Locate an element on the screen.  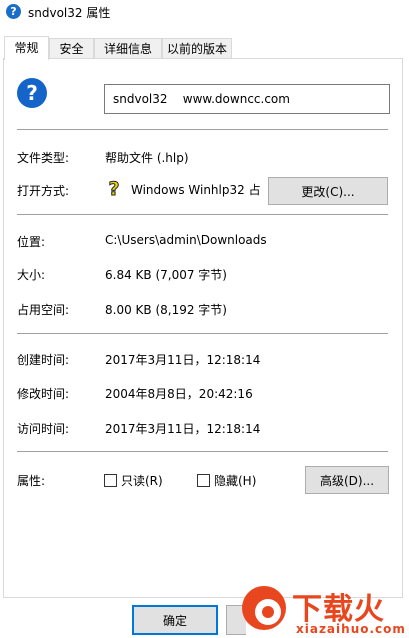
modified-label: 修改时间: is located at coordinates (43, 394).